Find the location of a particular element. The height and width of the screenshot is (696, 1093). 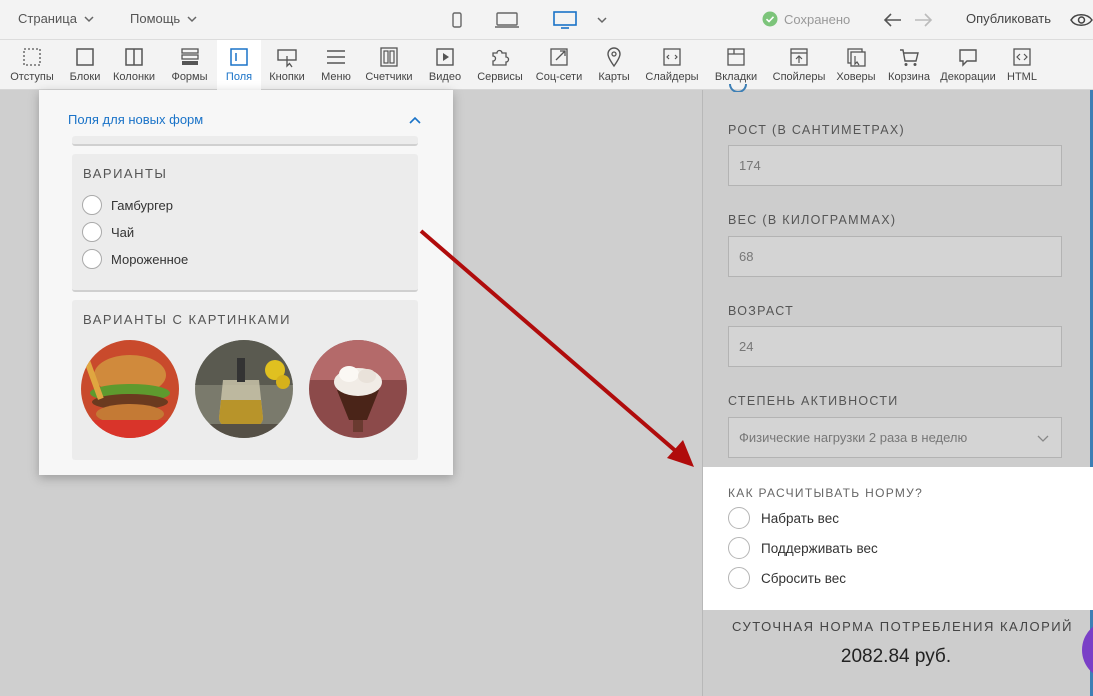

tool-columns: Колонки is located at coordinates (134, 65).